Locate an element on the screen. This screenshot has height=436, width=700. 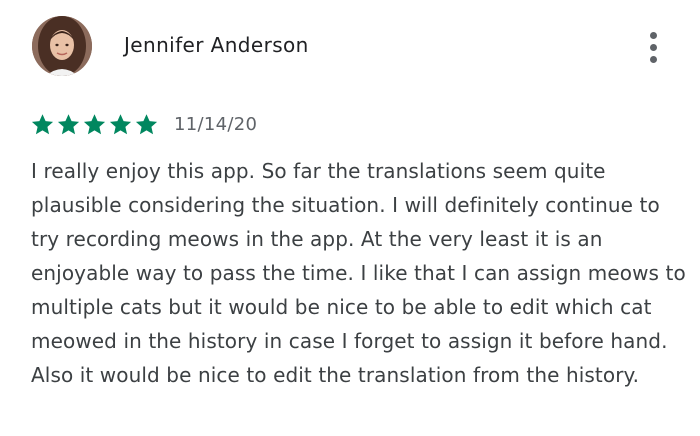
rating-row: 11/14/20 is located at coordinates (143, 124).